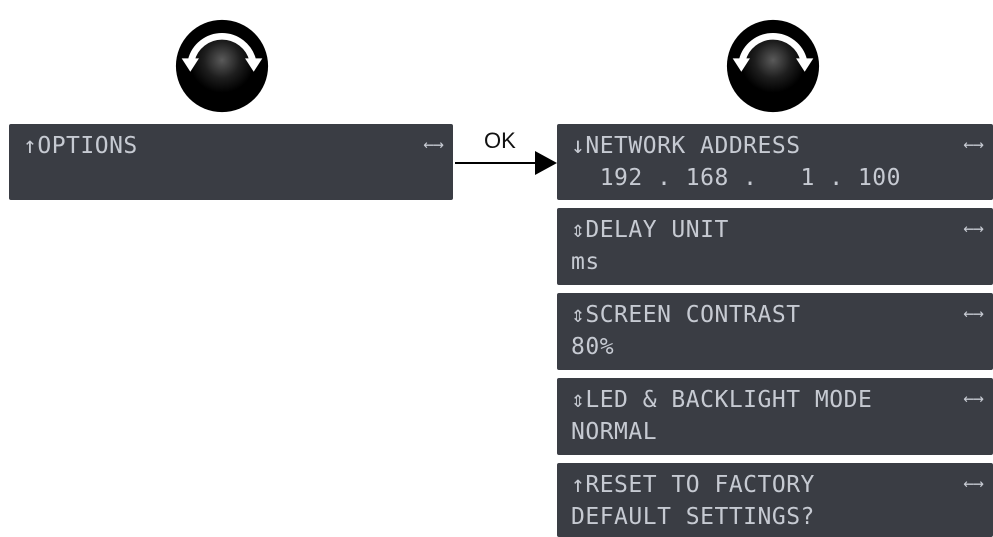 The height and width of the screenshot is (537, 993). I want to click on lcd-line-2: 80%, so click(593, 347).